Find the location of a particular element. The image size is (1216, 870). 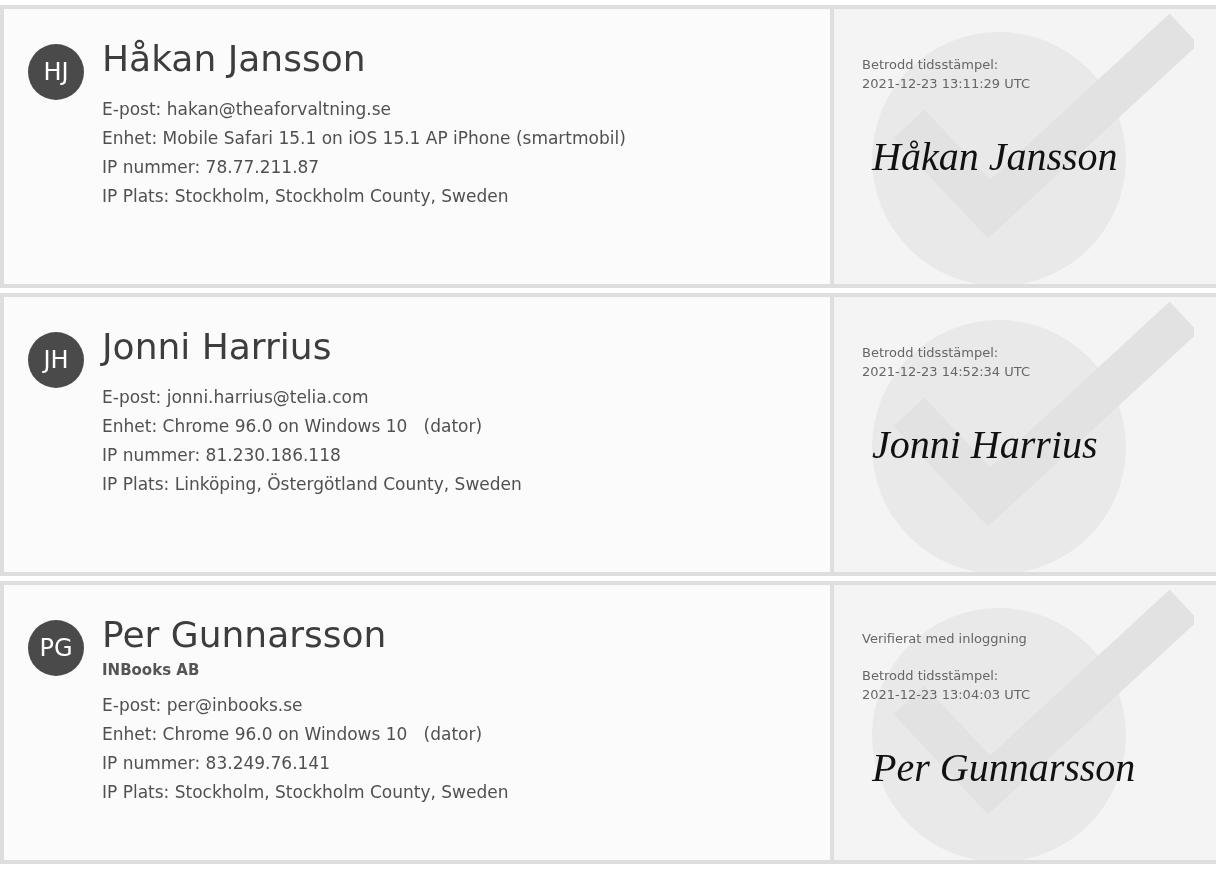

signature: Jonni Harrius is located at coordinates (985, 444).